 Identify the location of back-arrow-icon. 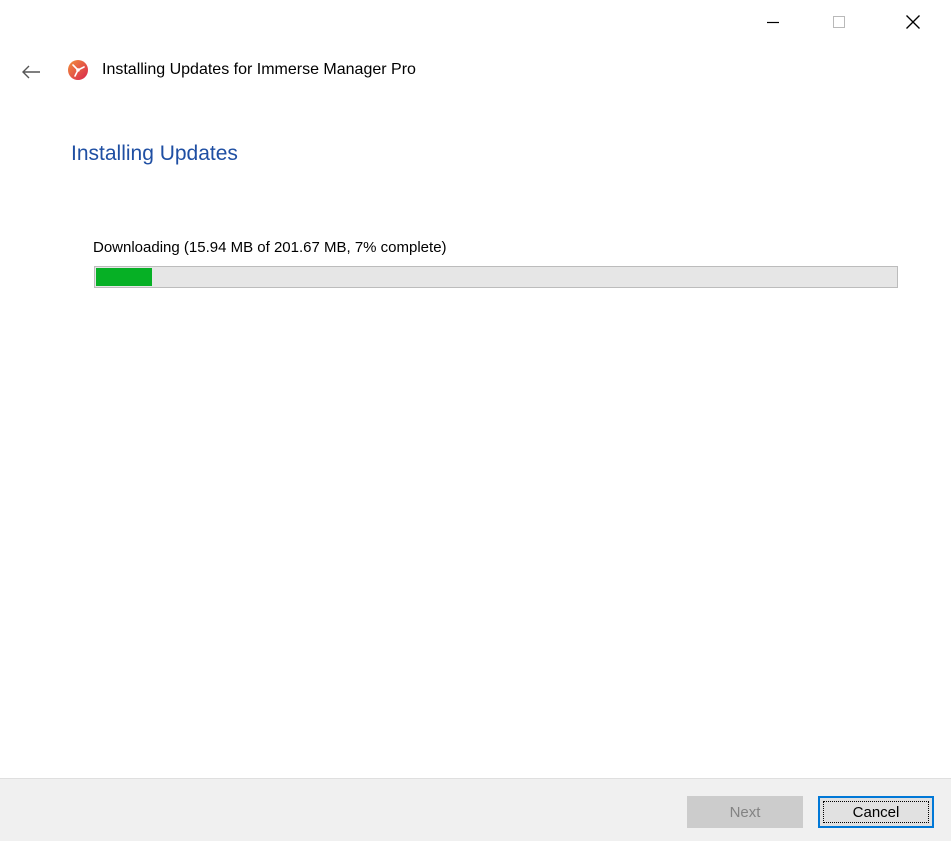
(31, 72).